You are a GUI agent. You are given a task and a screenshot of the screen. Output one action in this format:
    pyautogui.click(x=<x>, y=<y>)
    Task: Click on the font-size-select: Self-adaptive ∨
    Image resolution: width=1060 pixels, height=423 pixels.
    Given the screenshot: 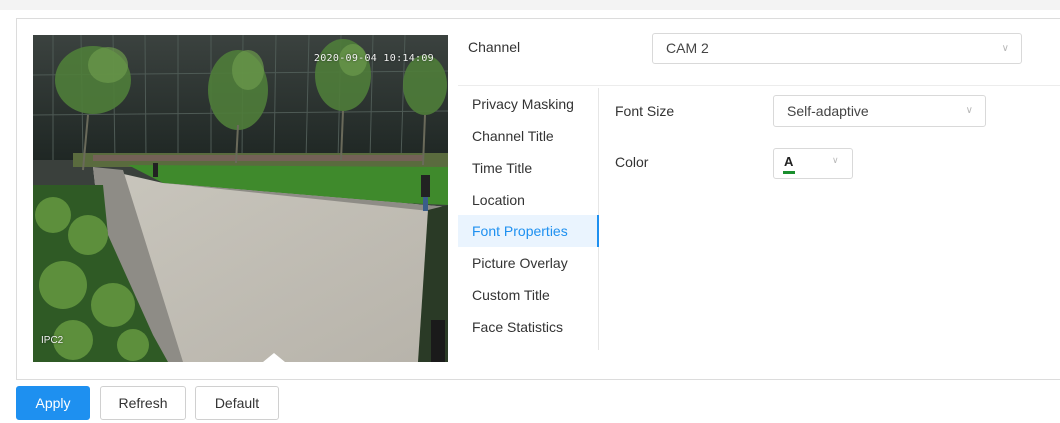 What is the action you would take?
    pyautogui.click(x=879, y=111)
    